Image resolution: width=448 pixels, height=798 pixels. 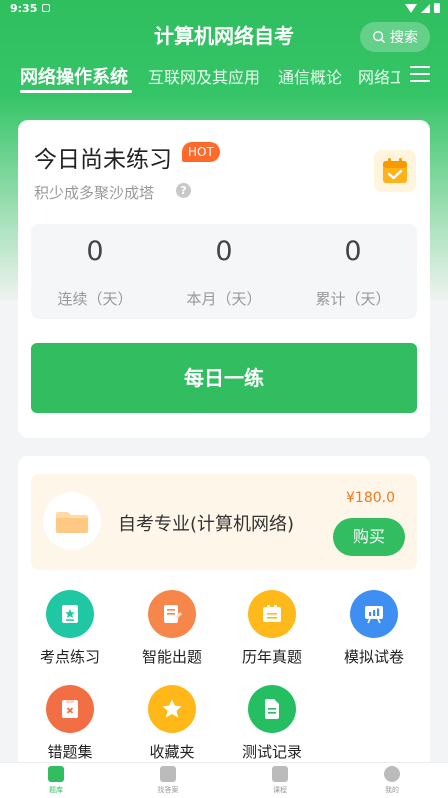 I want to click on stat-month: 0 本月（天）, so click(x=224, y=271).